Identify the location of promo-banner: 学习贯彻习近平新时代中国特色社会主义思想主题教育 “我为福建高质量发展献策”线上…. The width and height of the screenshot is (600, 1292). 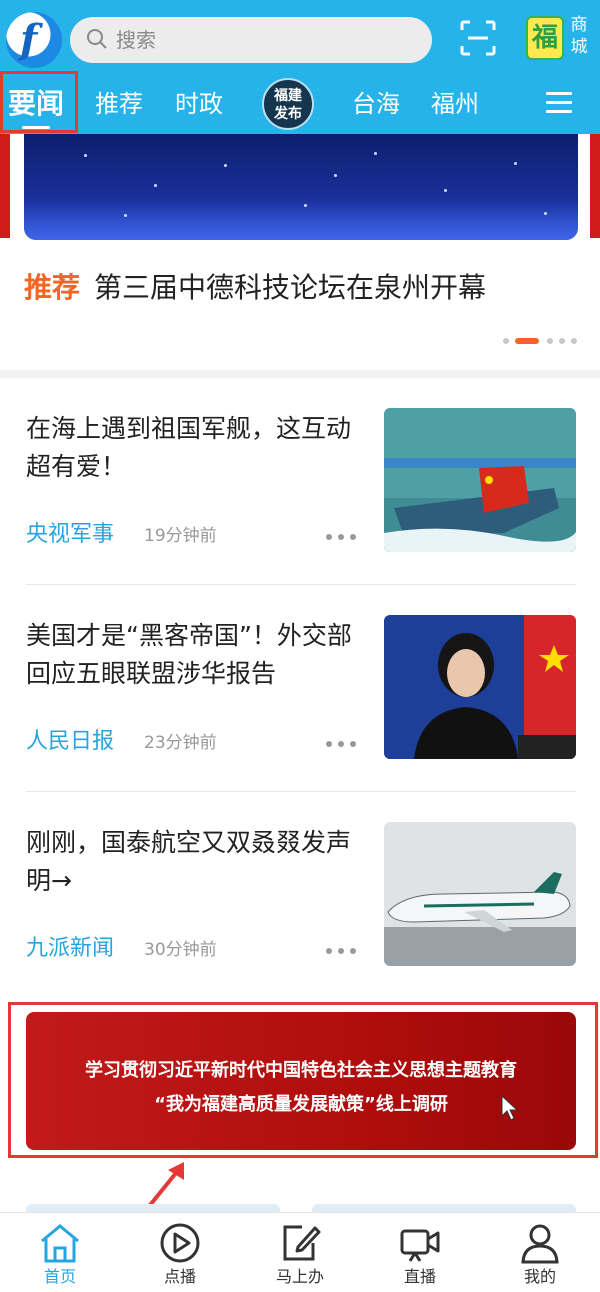
(301, 1081).